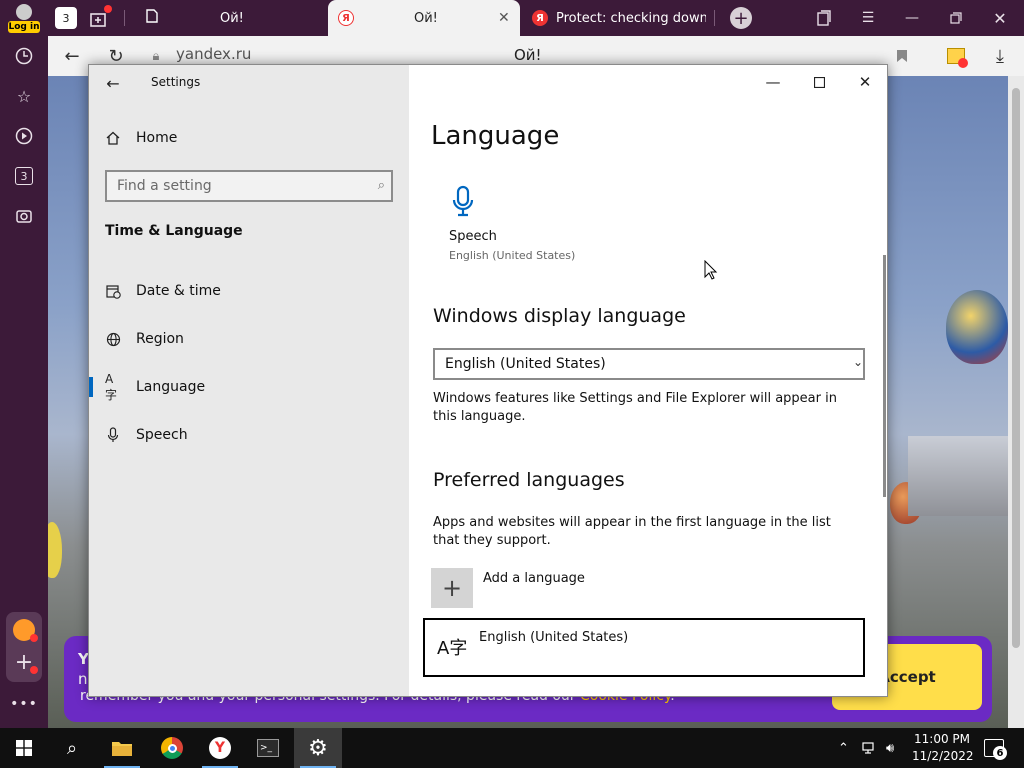 The width and height of the screenshot is (1024, 768). Describe the element at coordinates (868, 18) in the screenshot. I see `menu-icon: ☰` at that location.